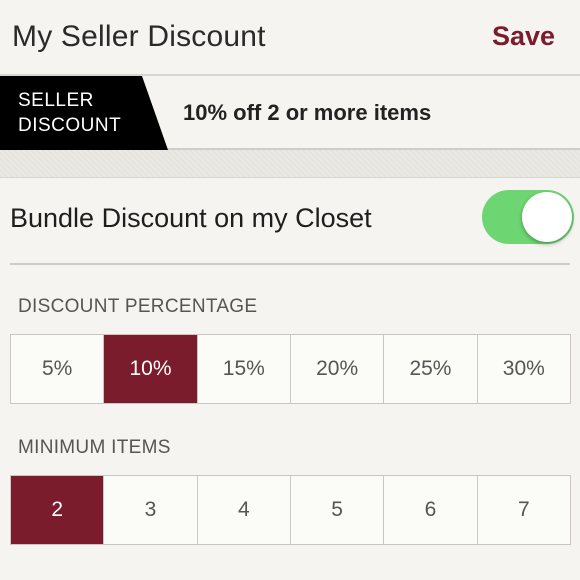 This screenshot has width=580, height=580. I want to click on minimum-items-option: 2, so click(58, 510).